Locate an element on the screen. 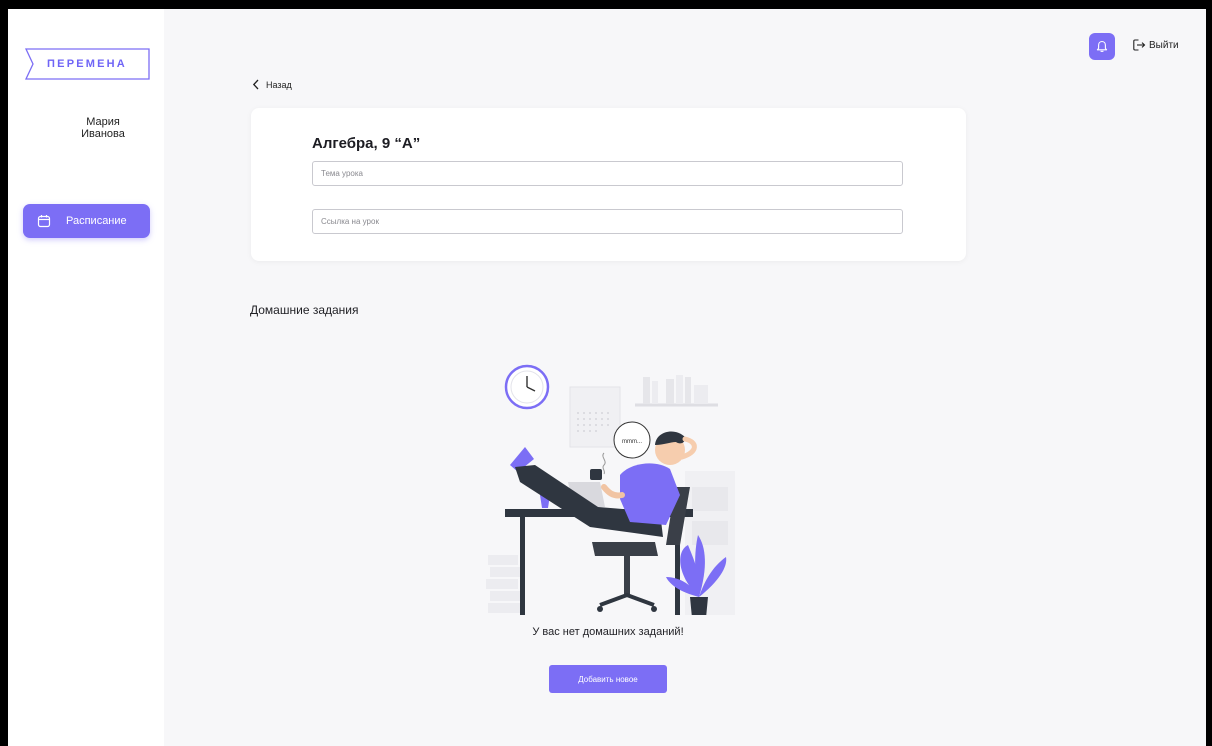 The image size is (1212, 746). wall-calendar is located at coordinates (595, 417).